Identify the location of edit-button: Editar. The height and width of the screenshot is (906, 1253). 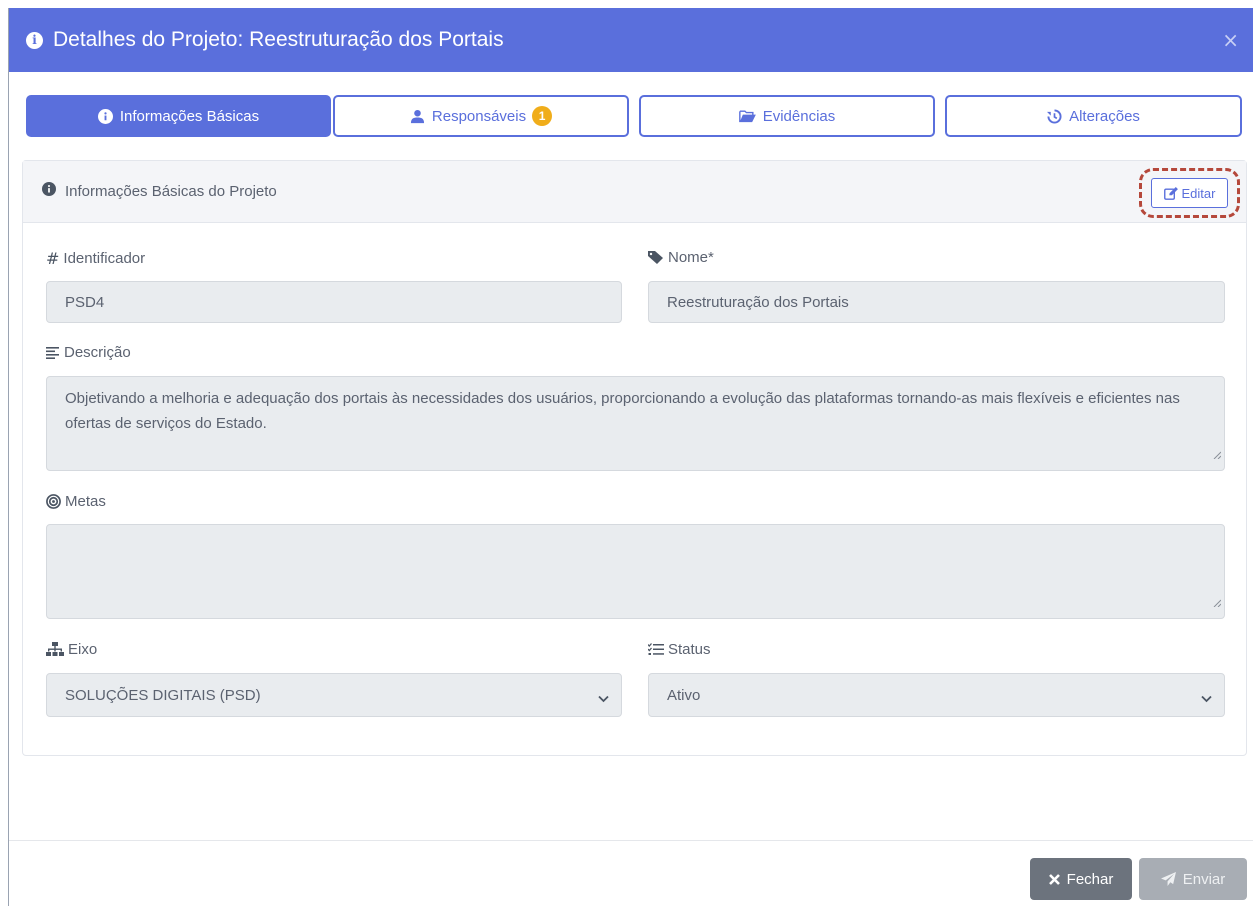
(1189, 193).